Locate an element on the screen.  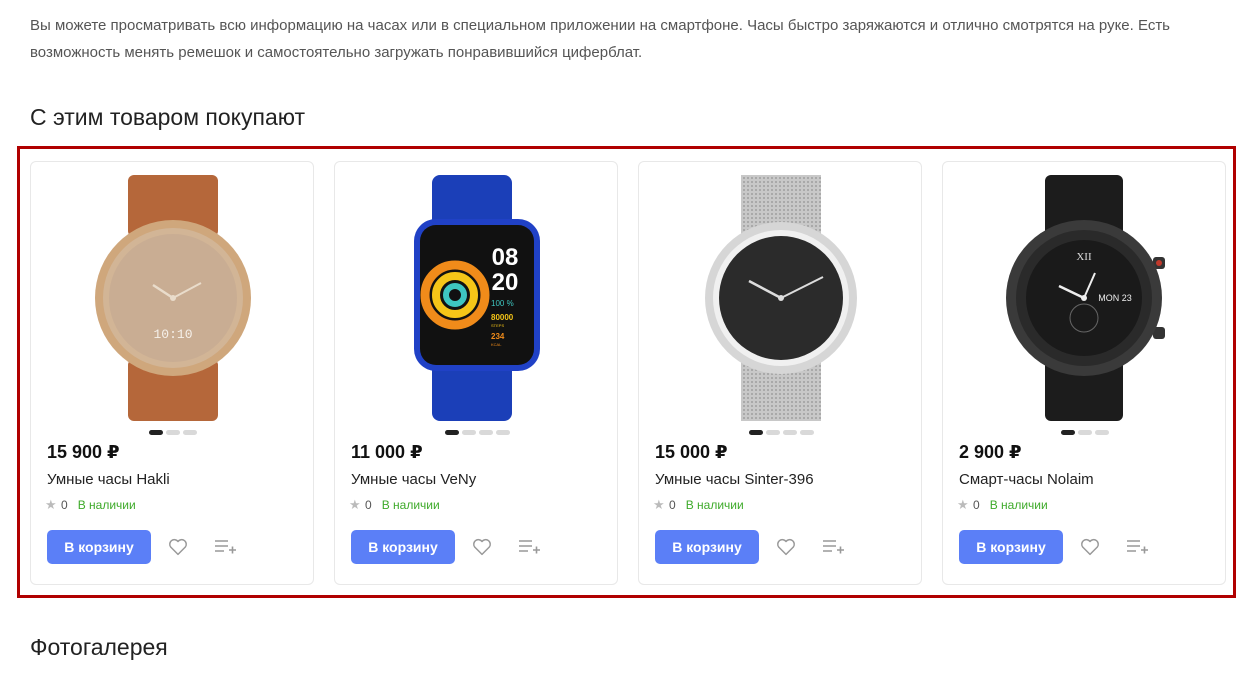
product-price: 15 900 ₽ is located at coordinates (83, 452).